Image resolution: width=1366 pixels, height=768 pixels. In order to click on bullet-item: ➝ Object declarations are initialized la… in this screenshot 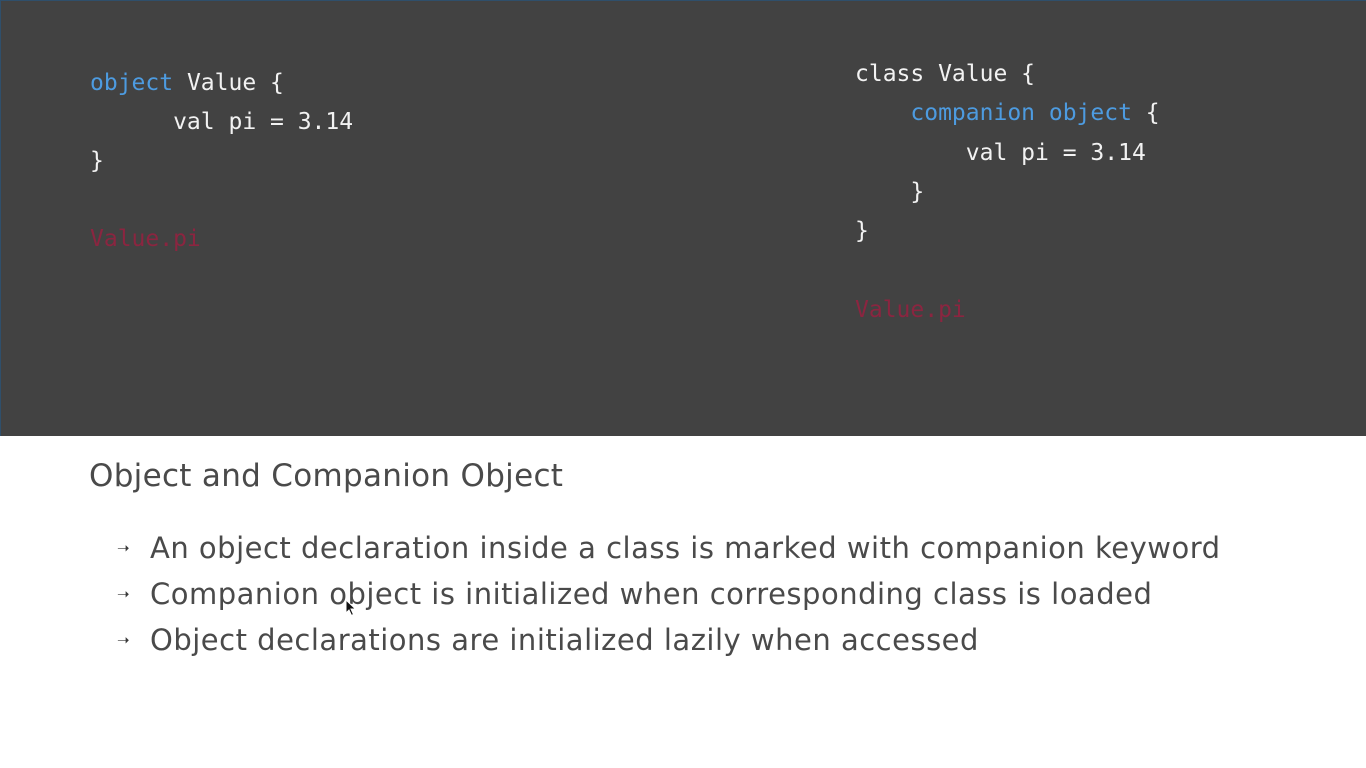, I will do `click(669, 640)`.